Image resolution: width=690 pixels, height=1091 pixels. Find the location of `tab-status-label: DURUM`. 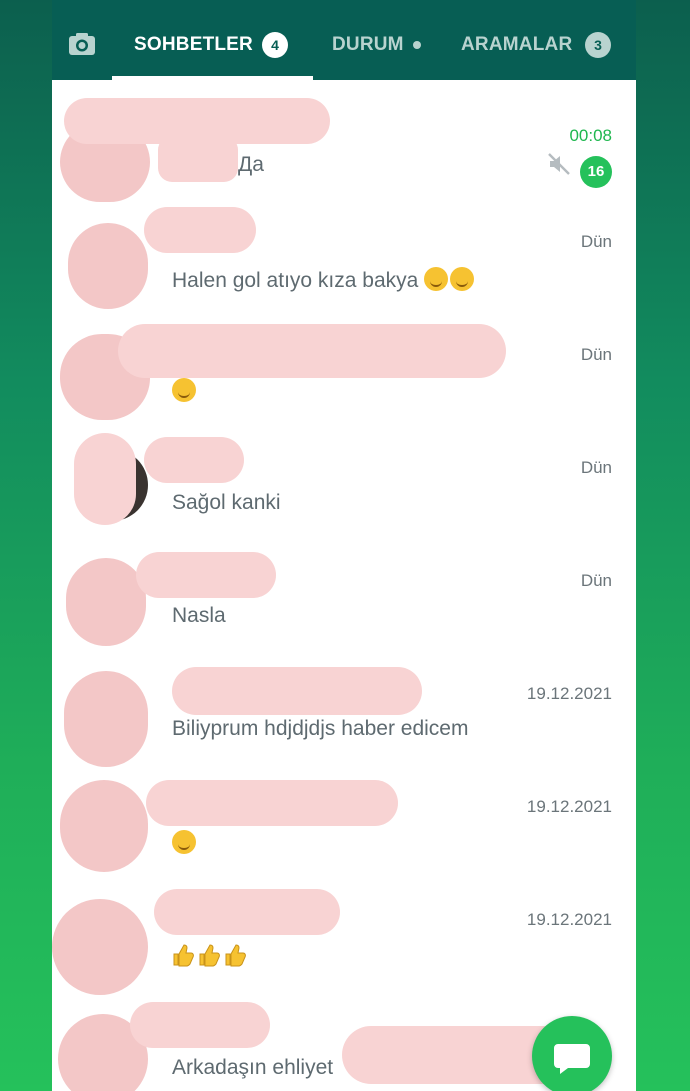

tab-status-label: DURUM is located at coordinates (368, 44).